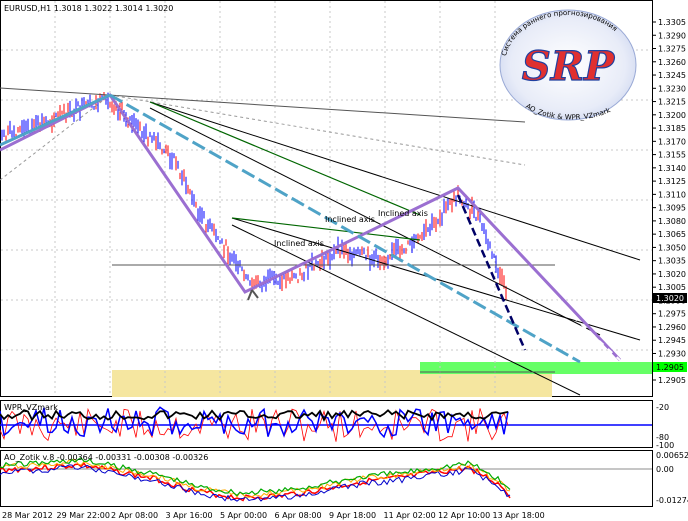  I want to click on price-tick: 1.3035, so click(672, 261).